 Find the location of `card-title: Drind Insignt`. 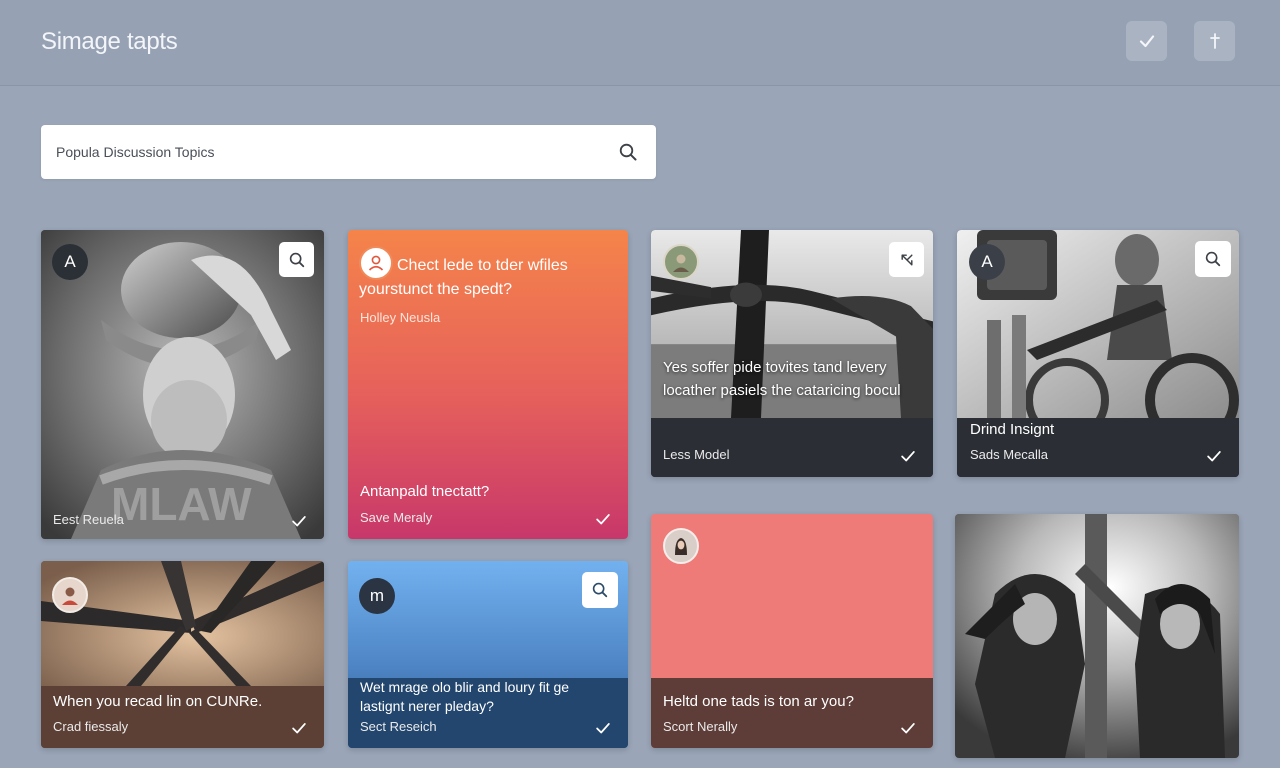

card-title: Drind Insignt is located at coordinates (1012, 429).